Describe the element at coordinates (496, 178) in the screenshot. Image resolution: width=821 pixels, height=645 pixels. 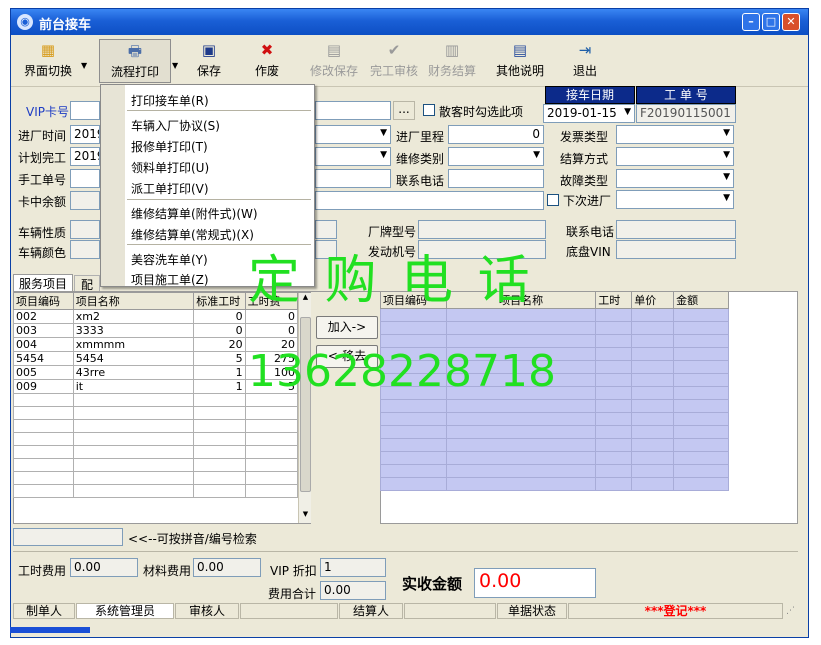
I see `contact-phone-input` at that location.